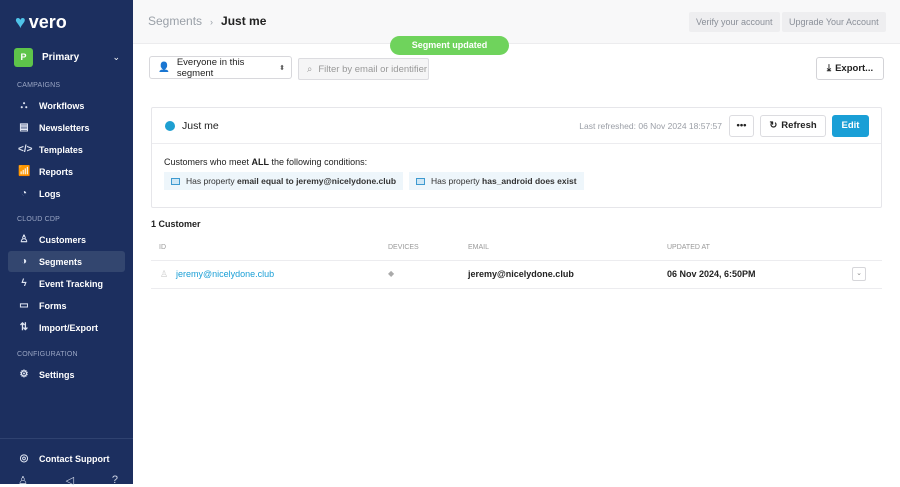 This screenshot has width=900, height=487. I want to click on select-value: Everyone in this segment, so click(210, 67).